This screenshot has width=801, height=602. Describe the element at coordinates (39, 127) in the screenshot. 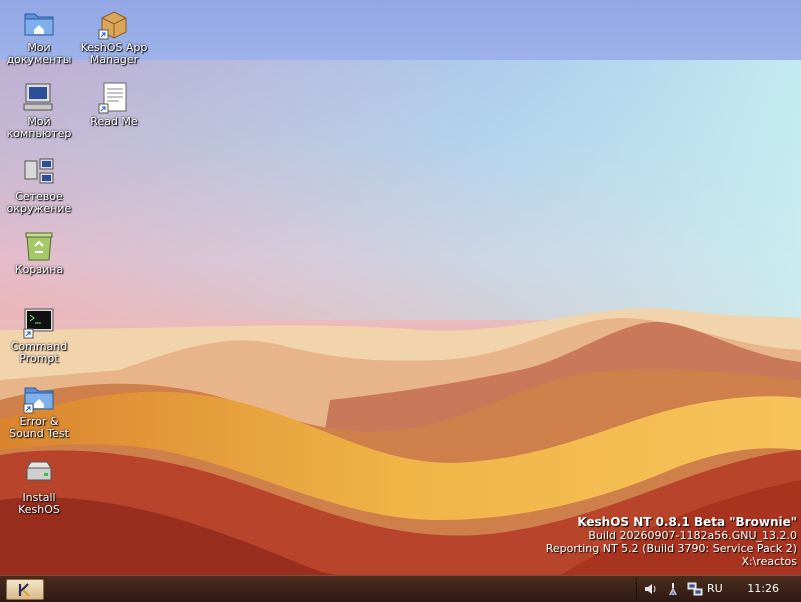

I see `icon-label: Мой компьютер` at that location.